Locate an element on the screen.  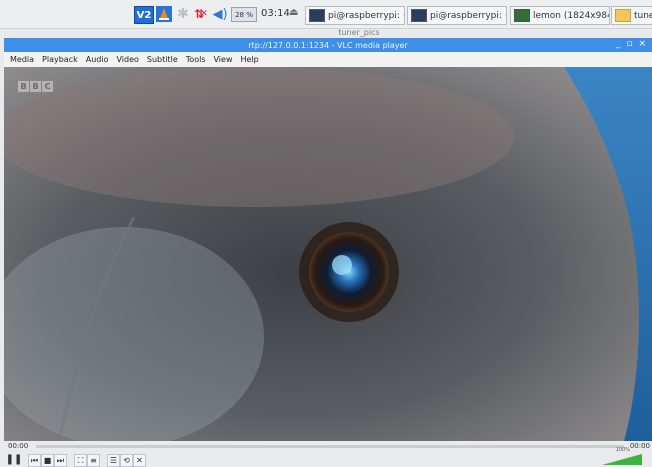
menu-video: Video is located at coordinates (127, 59).